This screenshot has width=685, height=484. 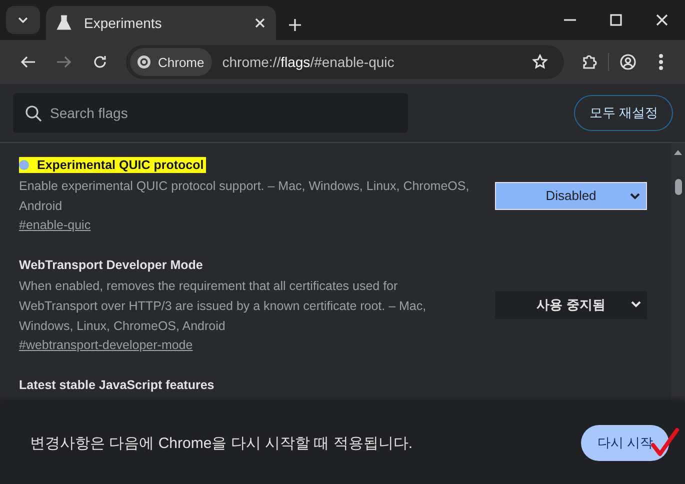 I want to click on profile-icon, so click(x=628, y=62).